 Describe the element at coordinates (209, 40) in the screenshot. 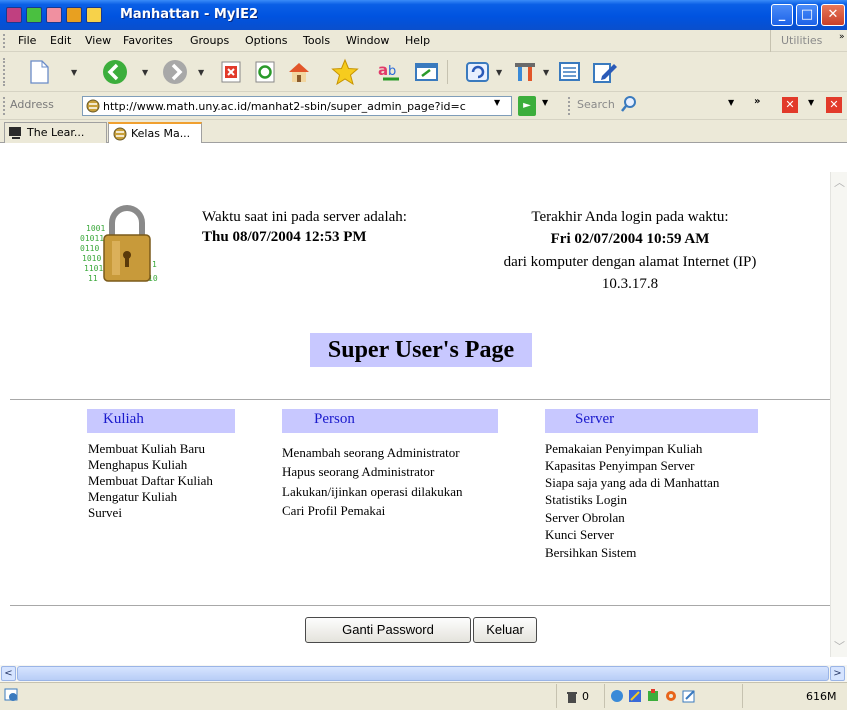

I see `menu-groups: Groups` at that location.